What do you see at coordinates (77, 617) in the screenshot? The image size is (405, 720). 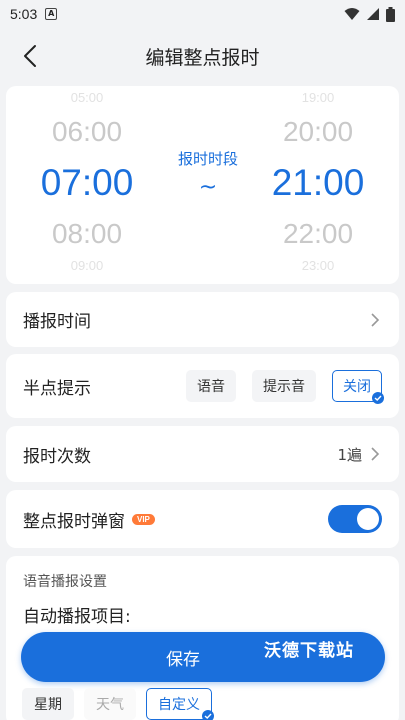 I see `auto-items-label: 自动播报项目:` at bounding box center [77, 617].